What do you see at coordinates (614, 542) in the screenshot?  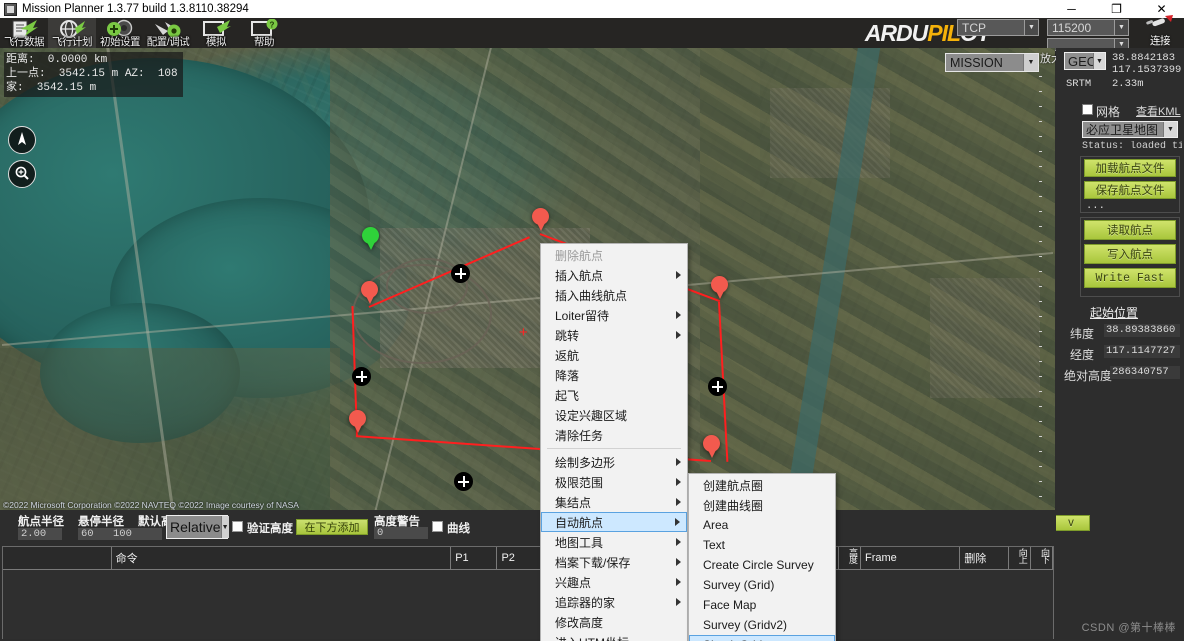 I see `menu-item-map-tools: 地图工具` at bounding box center [614, 542].